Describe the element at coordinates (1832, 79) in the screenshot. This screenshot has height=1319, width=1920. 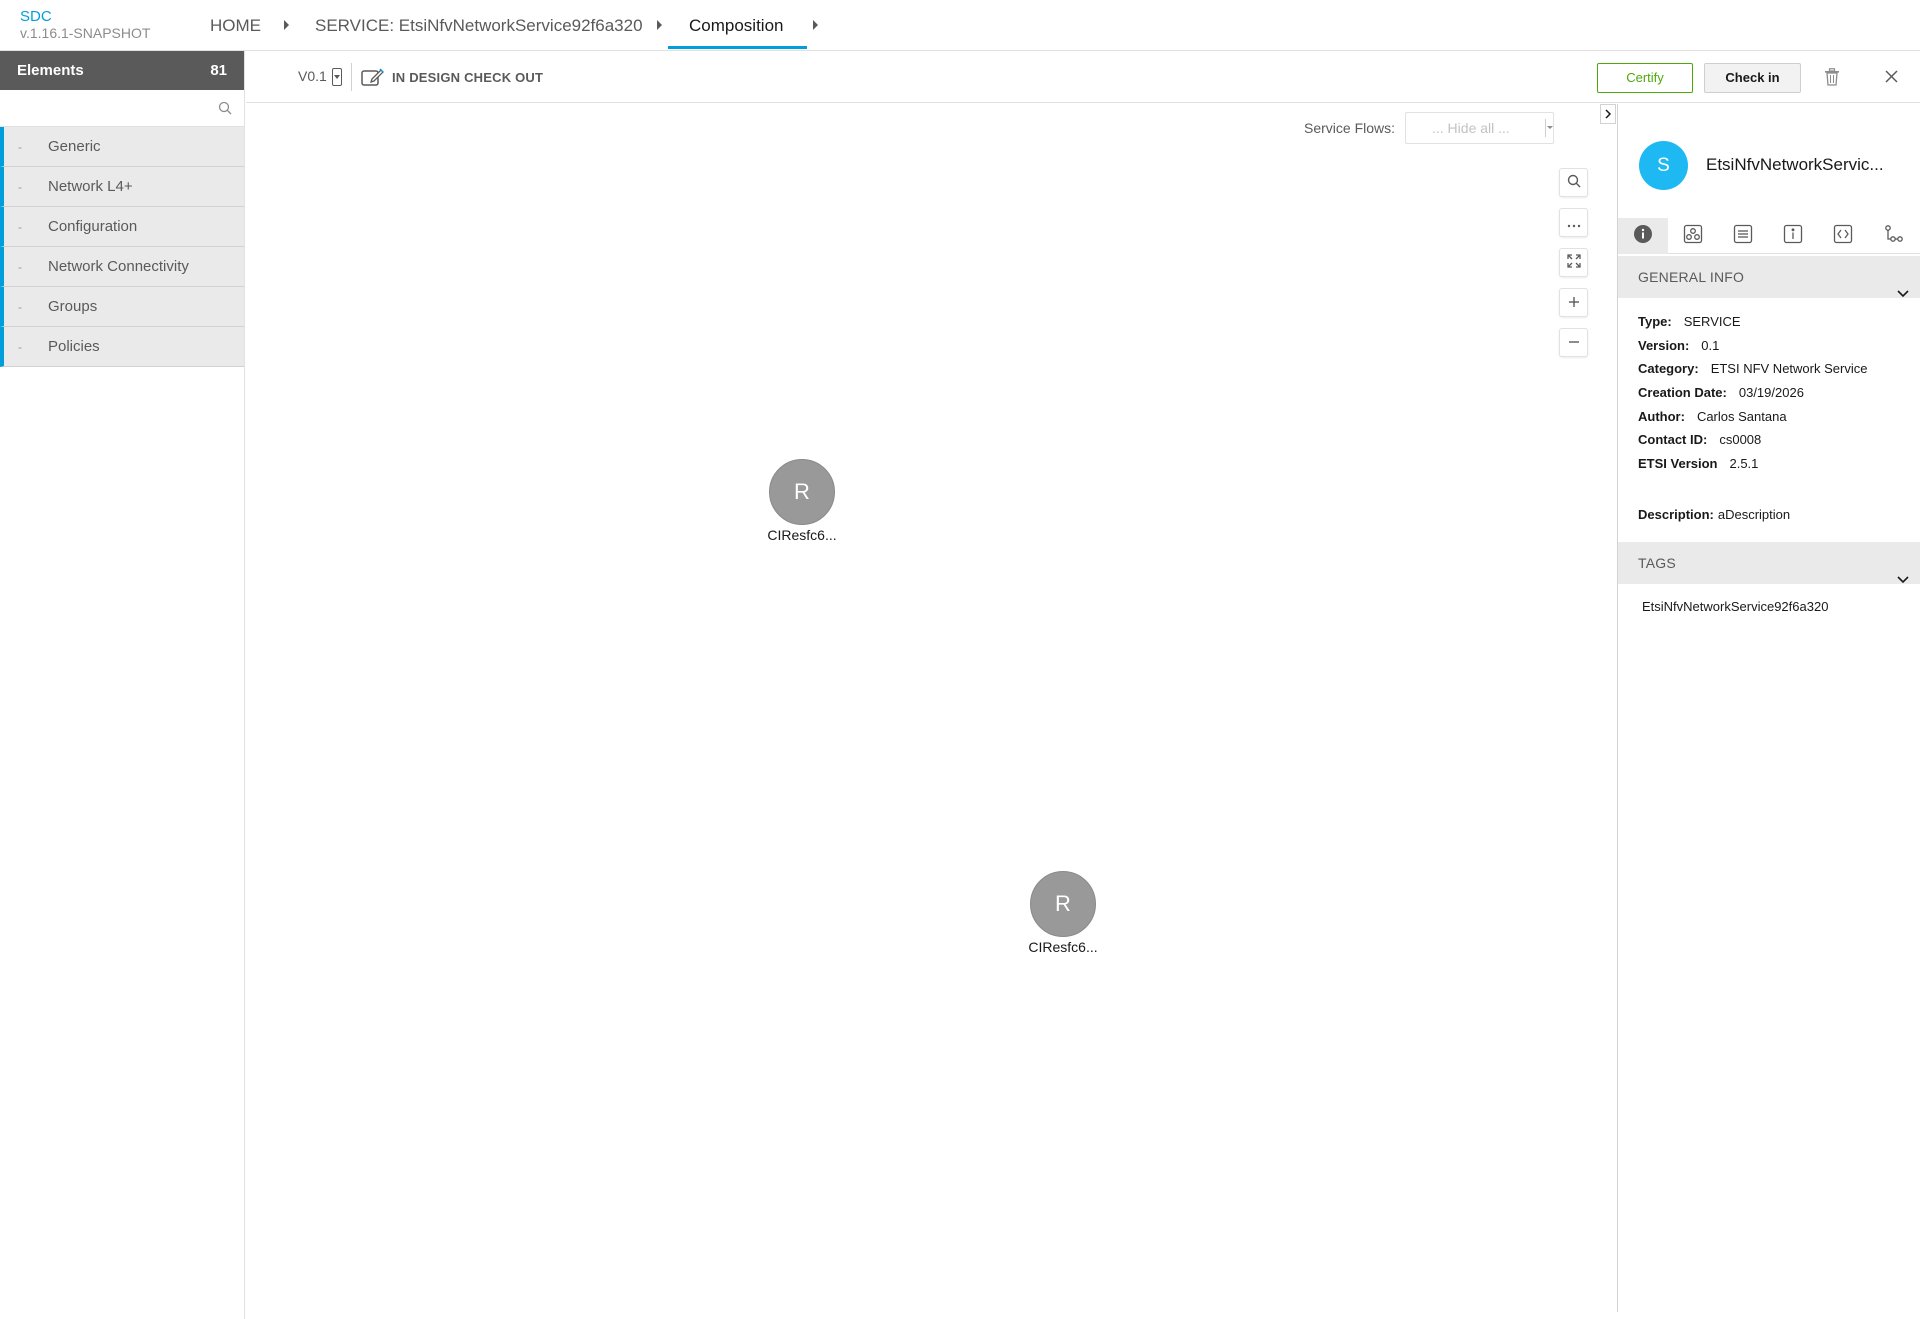
I see `trash-icon` at that location.